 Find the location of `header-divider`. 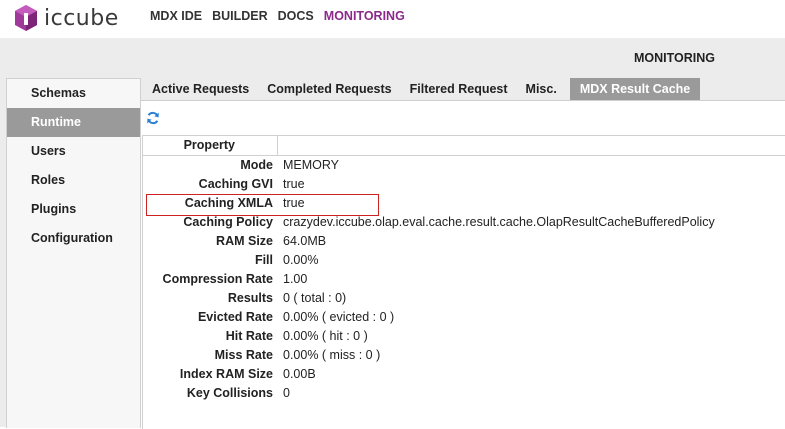

header-divider is located at coordinates (277, 145).